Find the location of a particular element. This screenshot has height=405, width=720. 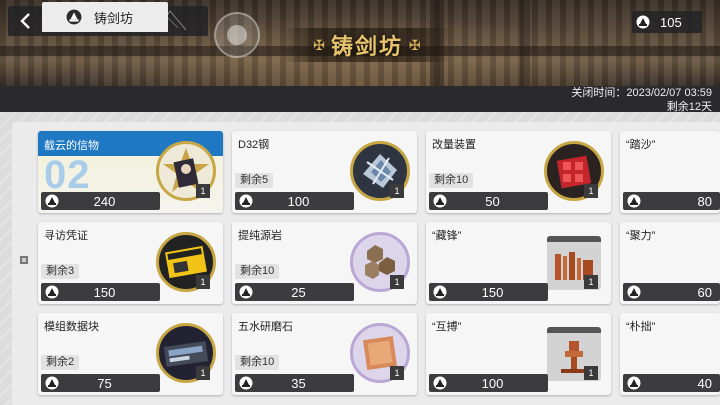

price-tag: 25 is located at coordinates (294, 292).